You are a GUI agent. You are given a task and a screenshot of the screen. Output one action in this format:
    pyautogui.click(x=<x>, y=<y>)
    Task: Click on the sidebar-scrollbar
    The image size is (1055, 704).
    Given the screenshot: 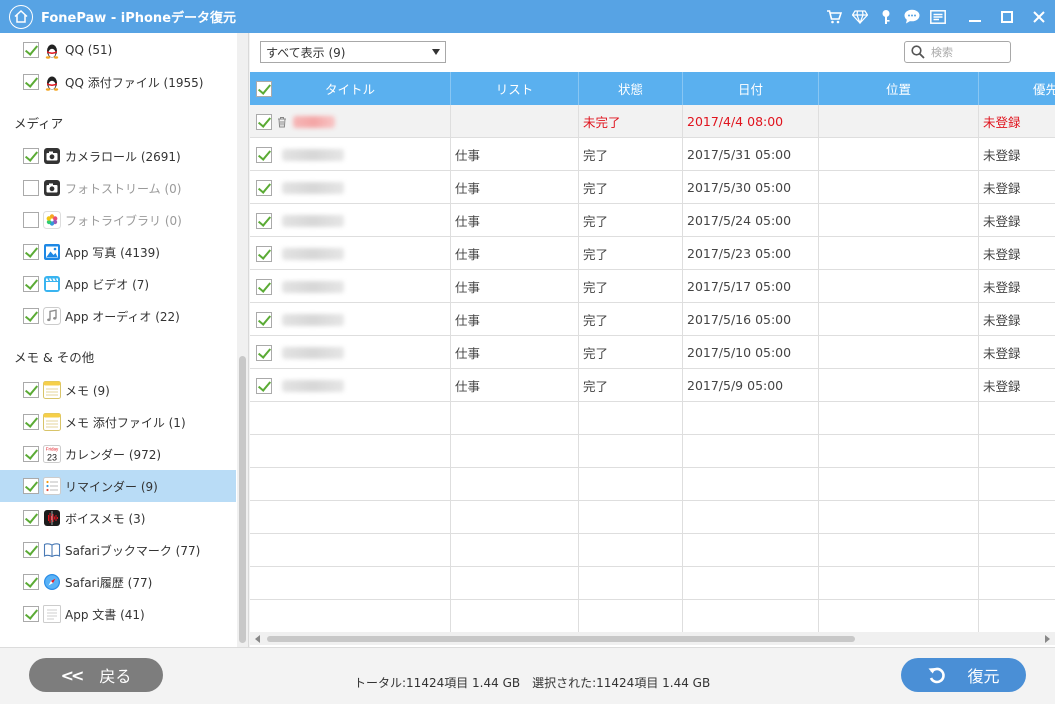 What is the action you would take?
    pyautogui.click(x=242, y=340)
    